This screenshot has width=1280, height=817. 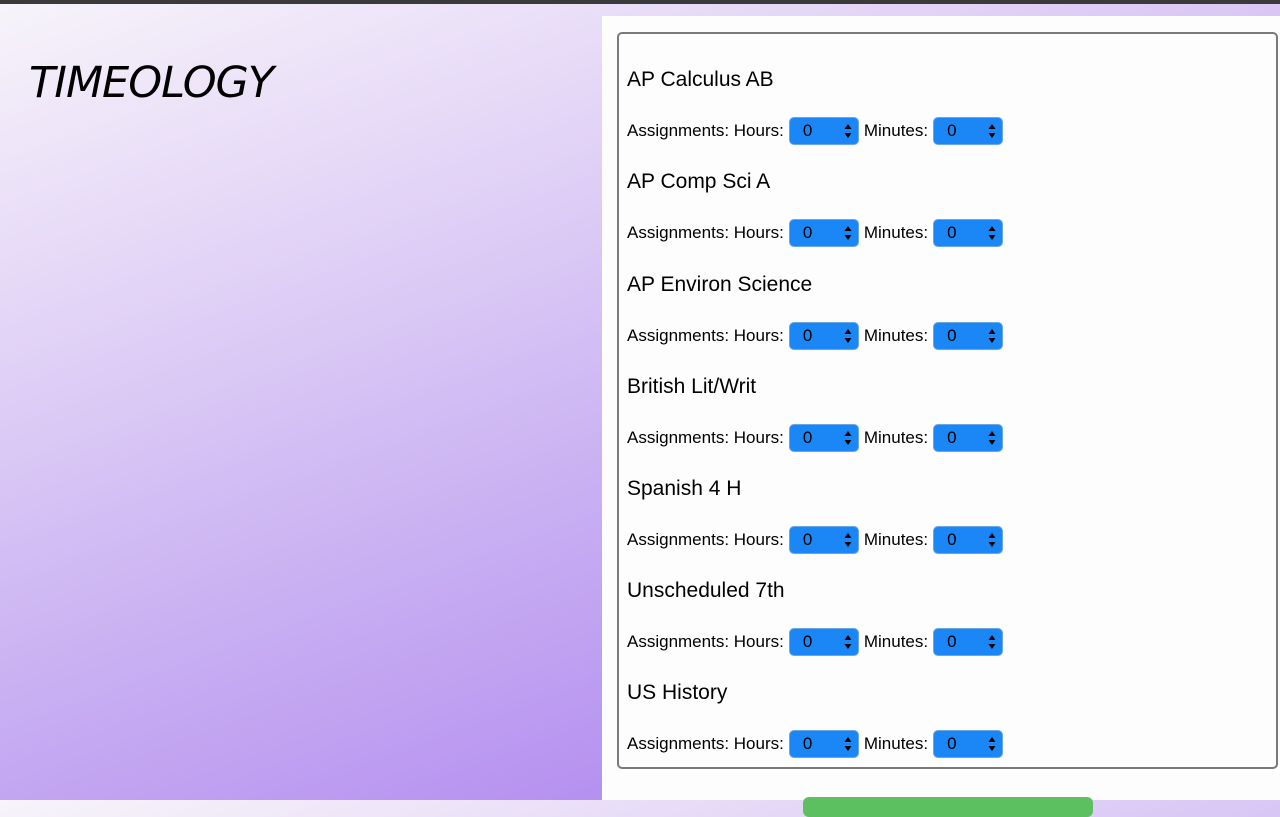 I want to click on course-name: US History, so click(x=677, y=692).